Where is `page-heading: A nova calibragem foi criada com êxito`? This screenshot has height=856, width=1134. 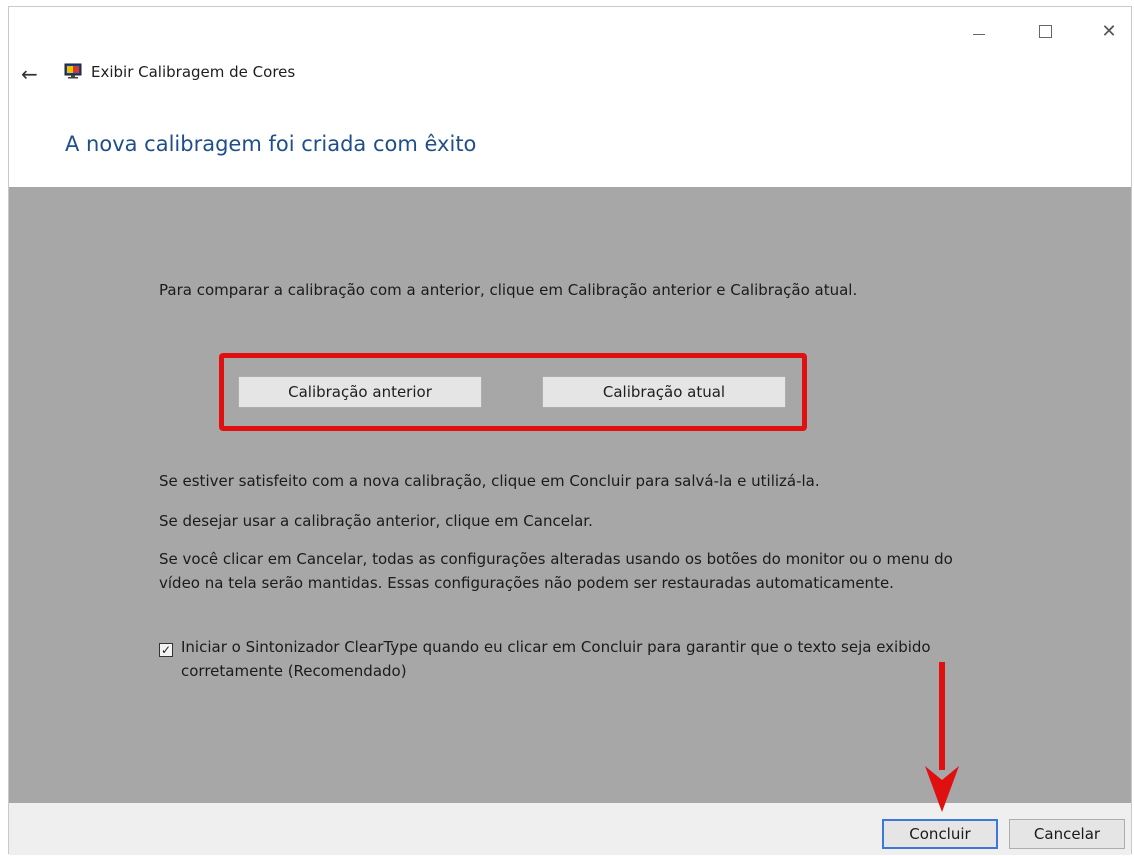 page-heading: A nova calibragem foi criada com êxito is located at coordinates (271, 144).